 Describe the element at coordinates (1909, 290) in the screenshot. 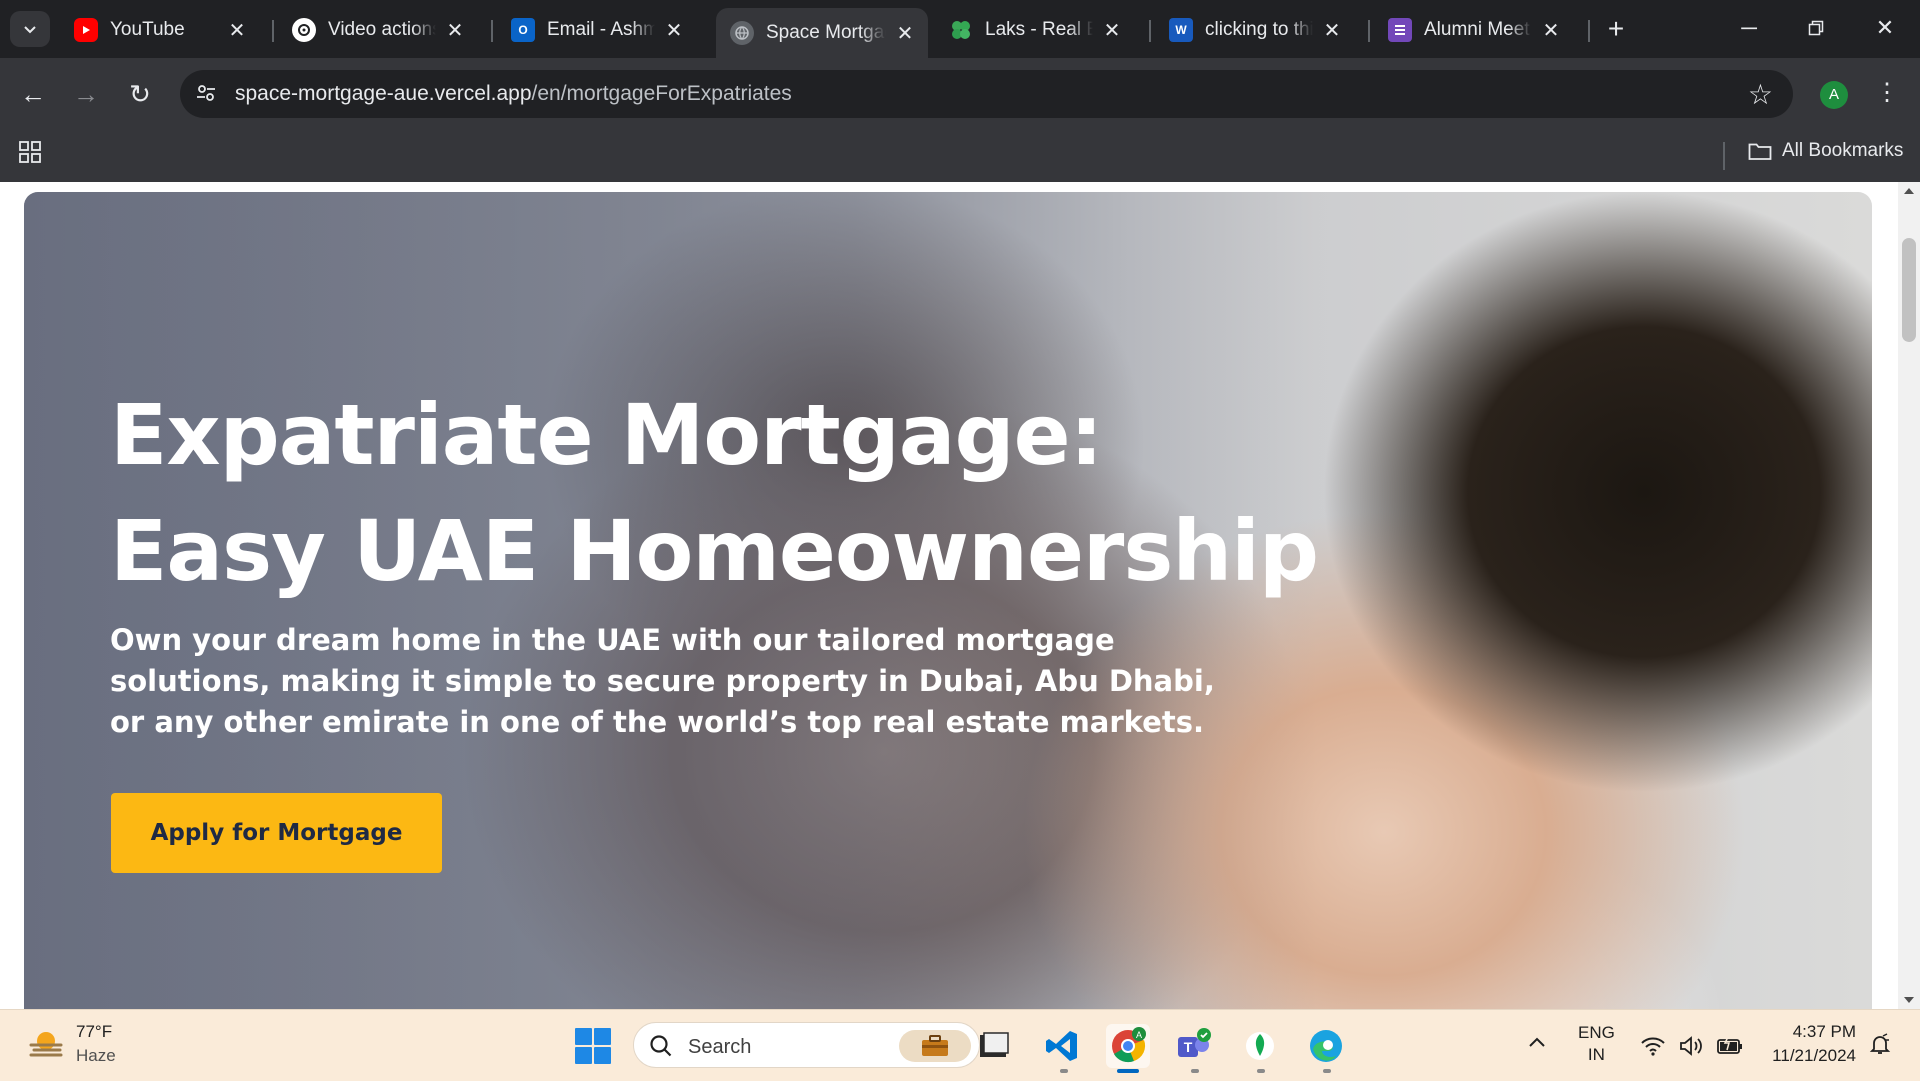

I see `scrollbar-thumb` at that location.